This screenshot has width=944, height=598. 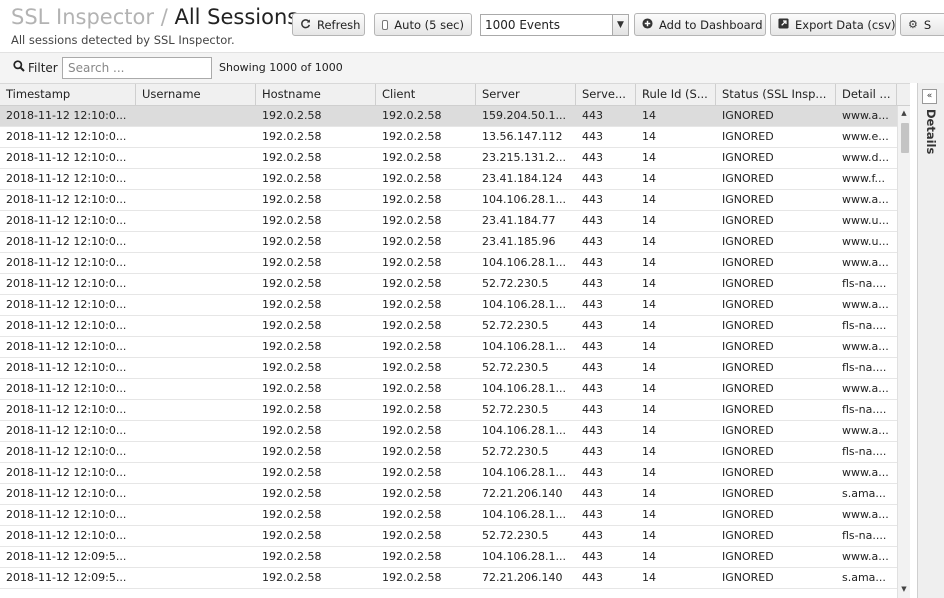 What do you see at coordinates (82, 17) in the screenshot?
I see `breadcrumb-ssl-inspector: SSL Inspector` at bounding box center [82, 17].